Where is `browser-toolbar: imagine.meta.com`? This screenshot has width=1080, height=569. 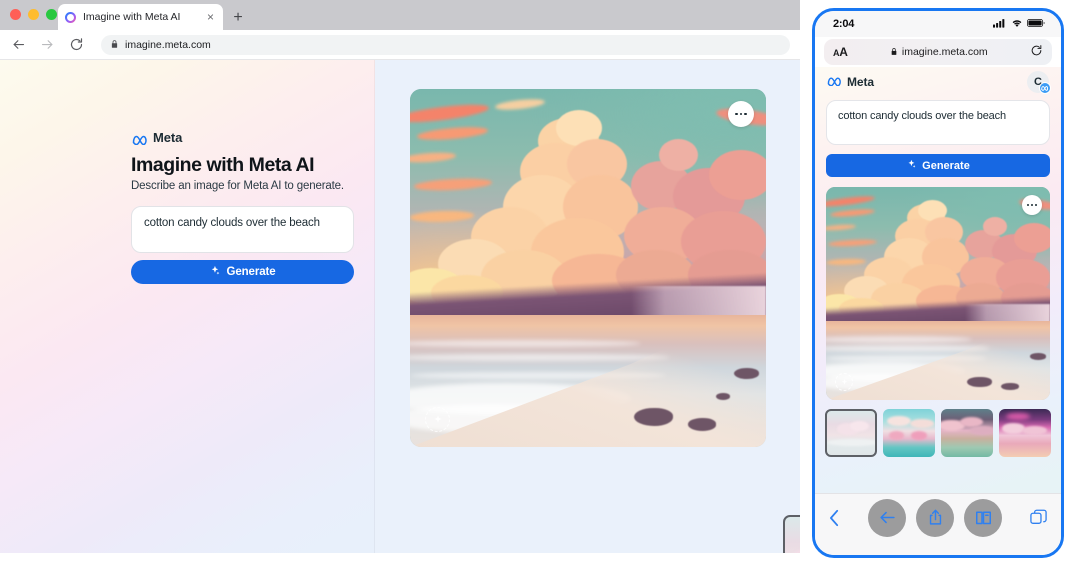
browser-toolbar: imagine.meta.com is located at coordinates (400, 45).